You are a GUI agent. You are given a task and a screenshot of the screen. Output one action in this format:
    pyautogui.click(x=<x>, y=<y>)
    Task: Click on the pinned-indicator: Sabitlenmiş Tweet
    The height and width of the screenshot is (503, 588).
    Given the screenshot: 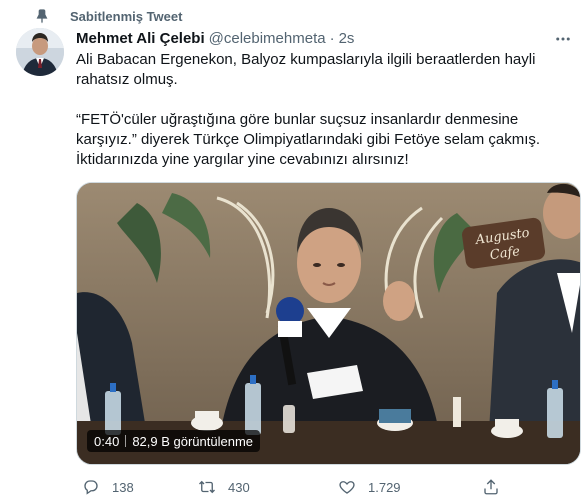 What is the action you would take?
    pyautogui.click(x=108, y=16)
    